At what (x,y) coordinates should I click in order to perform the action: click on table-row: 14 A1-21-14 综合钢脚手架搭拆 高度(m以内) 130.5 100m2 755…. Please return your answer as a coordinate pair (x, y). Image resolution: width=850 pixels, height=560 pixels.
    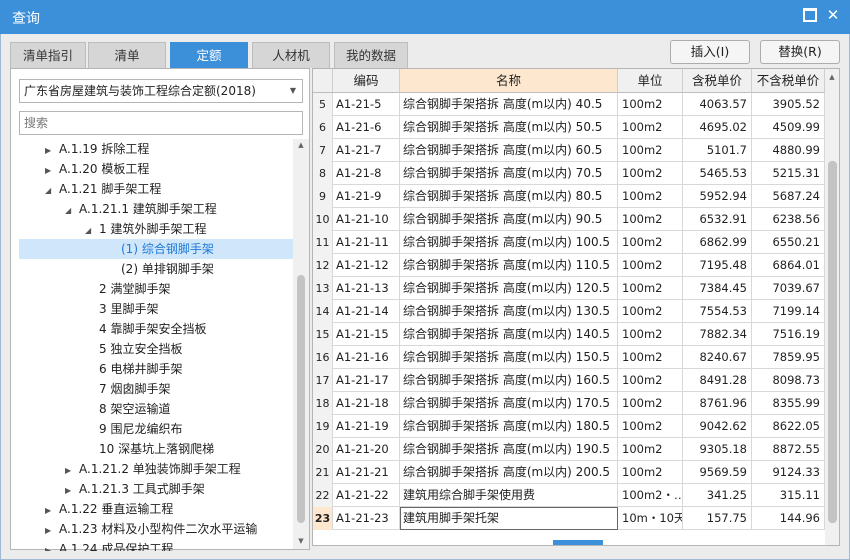
    Looking at the image, I should click on (569, 311).